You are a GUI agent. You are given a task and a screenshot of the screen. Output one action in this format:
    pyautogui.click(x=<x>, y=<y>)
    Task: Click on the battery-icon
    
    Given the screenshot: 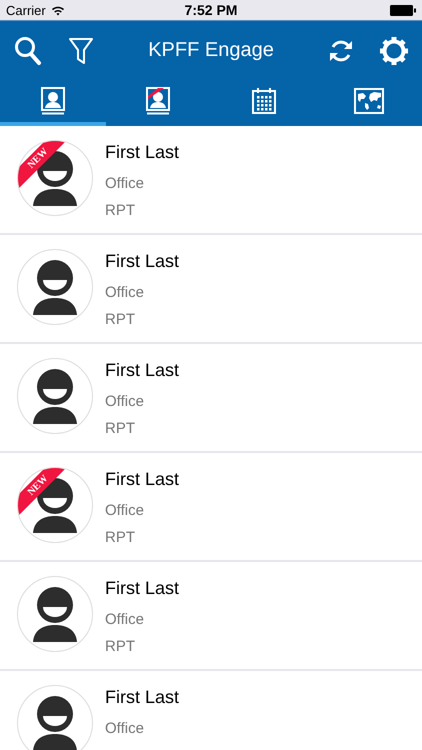 What is the action you would take?
    pyautogui.click(x=403, y=10)
    